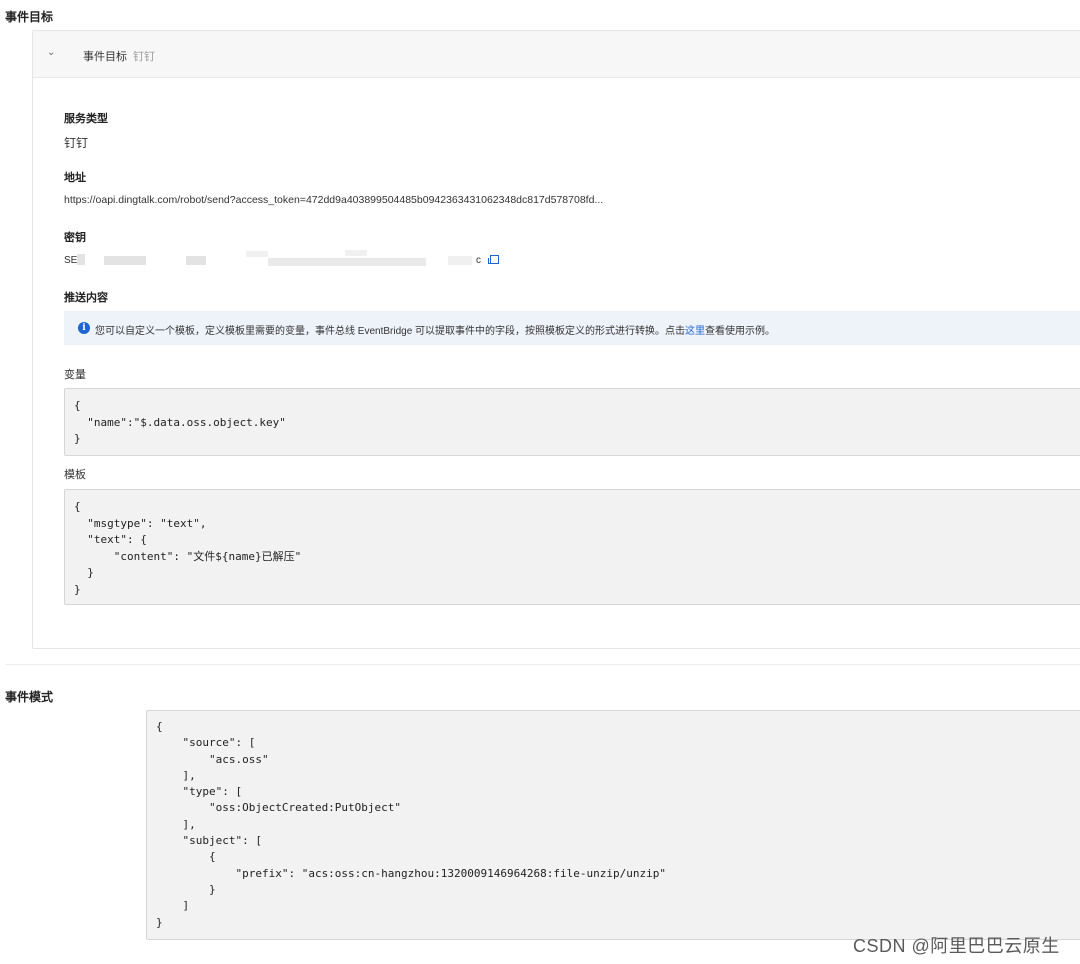  I want to click on event-pattern-section-title: 事件模式, so click(29, 697).